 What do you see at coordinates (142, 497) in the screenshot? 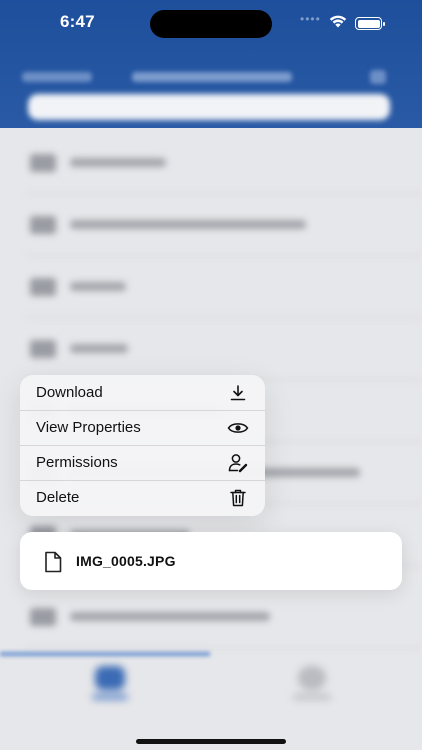
I see `menu-item-delete: Delete` at bounding box center [142, 497].